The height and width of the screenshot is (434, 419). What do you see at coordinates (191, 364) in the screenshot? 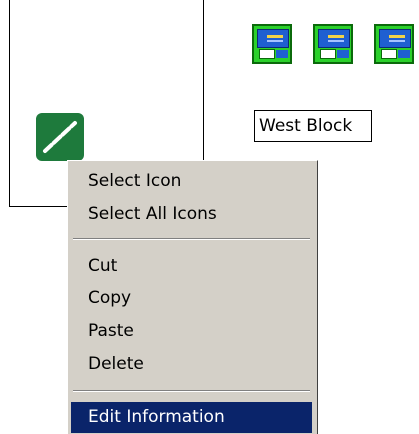
I see `menu-item-delete: Delete` at bounding box center [191, 364].